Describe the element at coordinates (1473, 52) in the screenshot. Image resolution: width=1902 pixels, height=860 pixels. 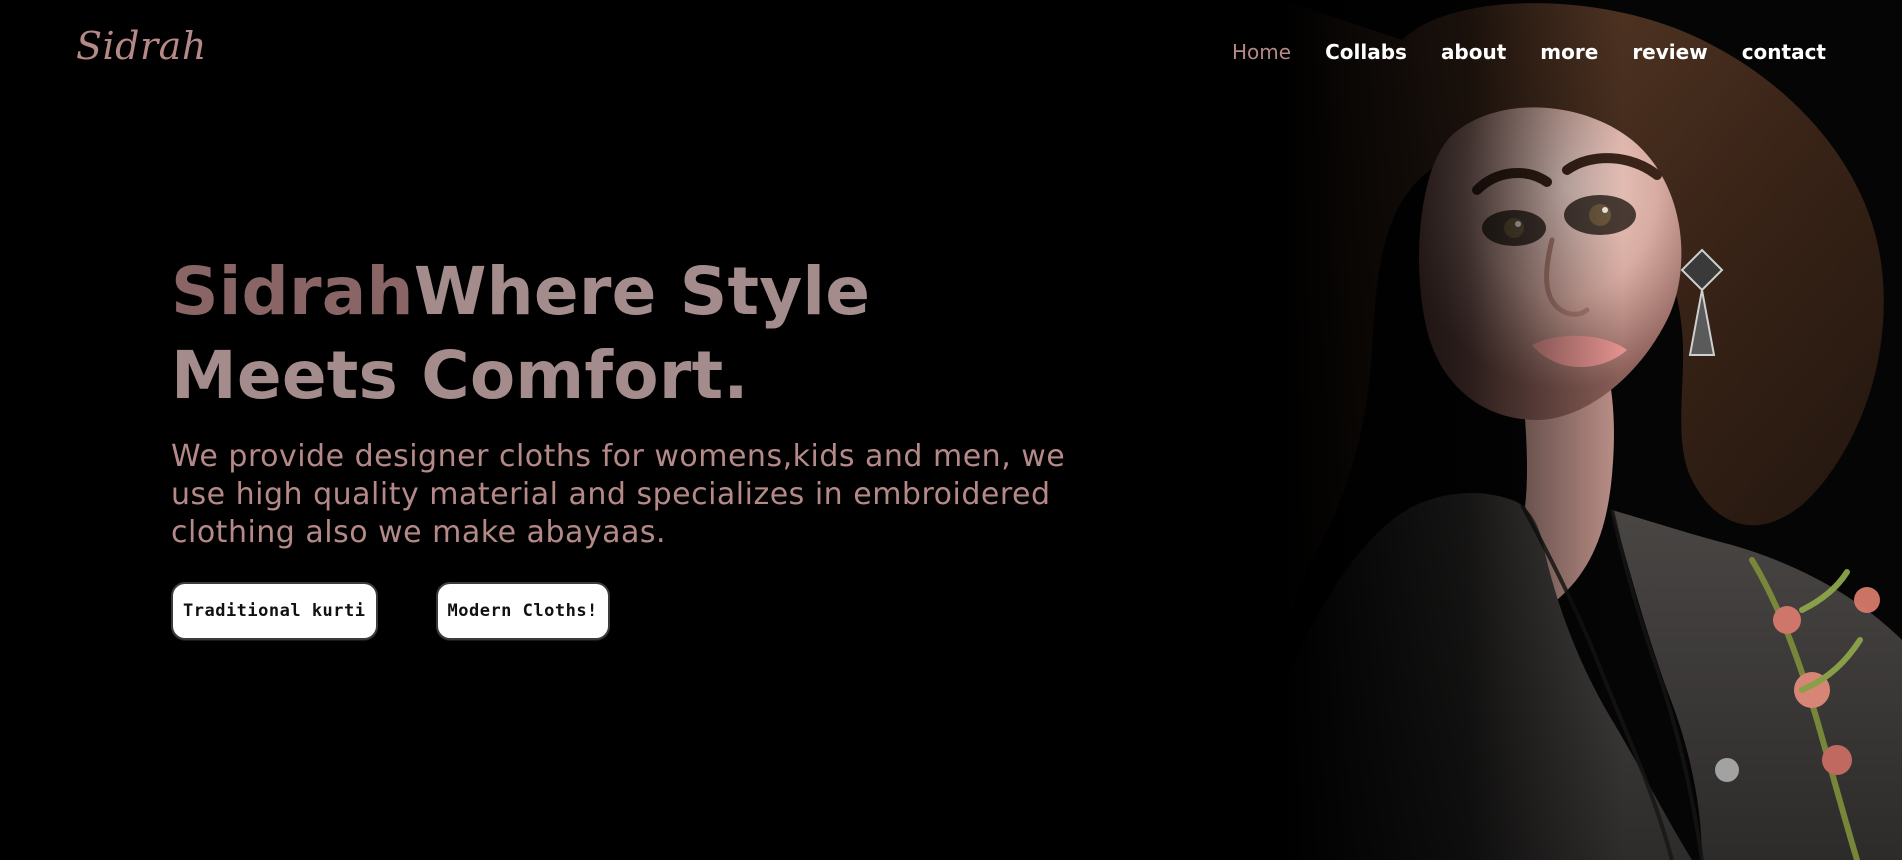
I see `nav-about: about` at that location.